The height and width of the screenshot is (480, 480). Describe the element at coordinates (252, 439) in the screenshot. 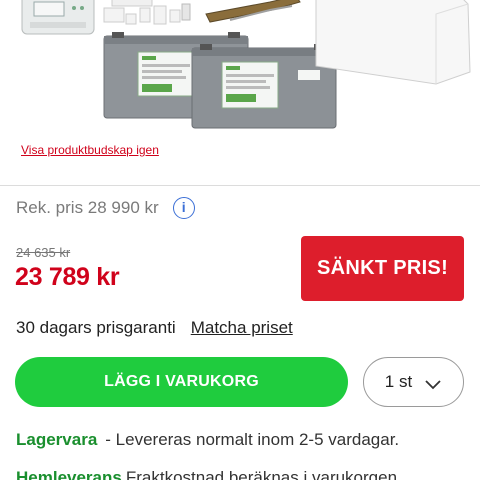

I see `stock-text: - Levereras normalt inom 2-5 vardagar.` at that location.